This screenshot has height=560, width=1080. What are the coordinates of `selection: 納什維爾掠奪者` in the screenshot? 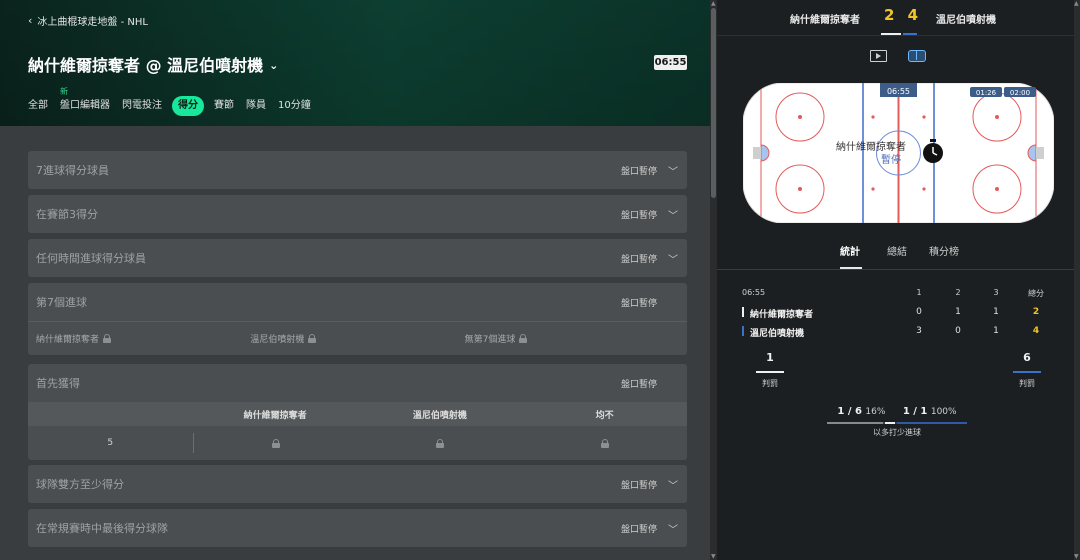 It's located at (143, 338).